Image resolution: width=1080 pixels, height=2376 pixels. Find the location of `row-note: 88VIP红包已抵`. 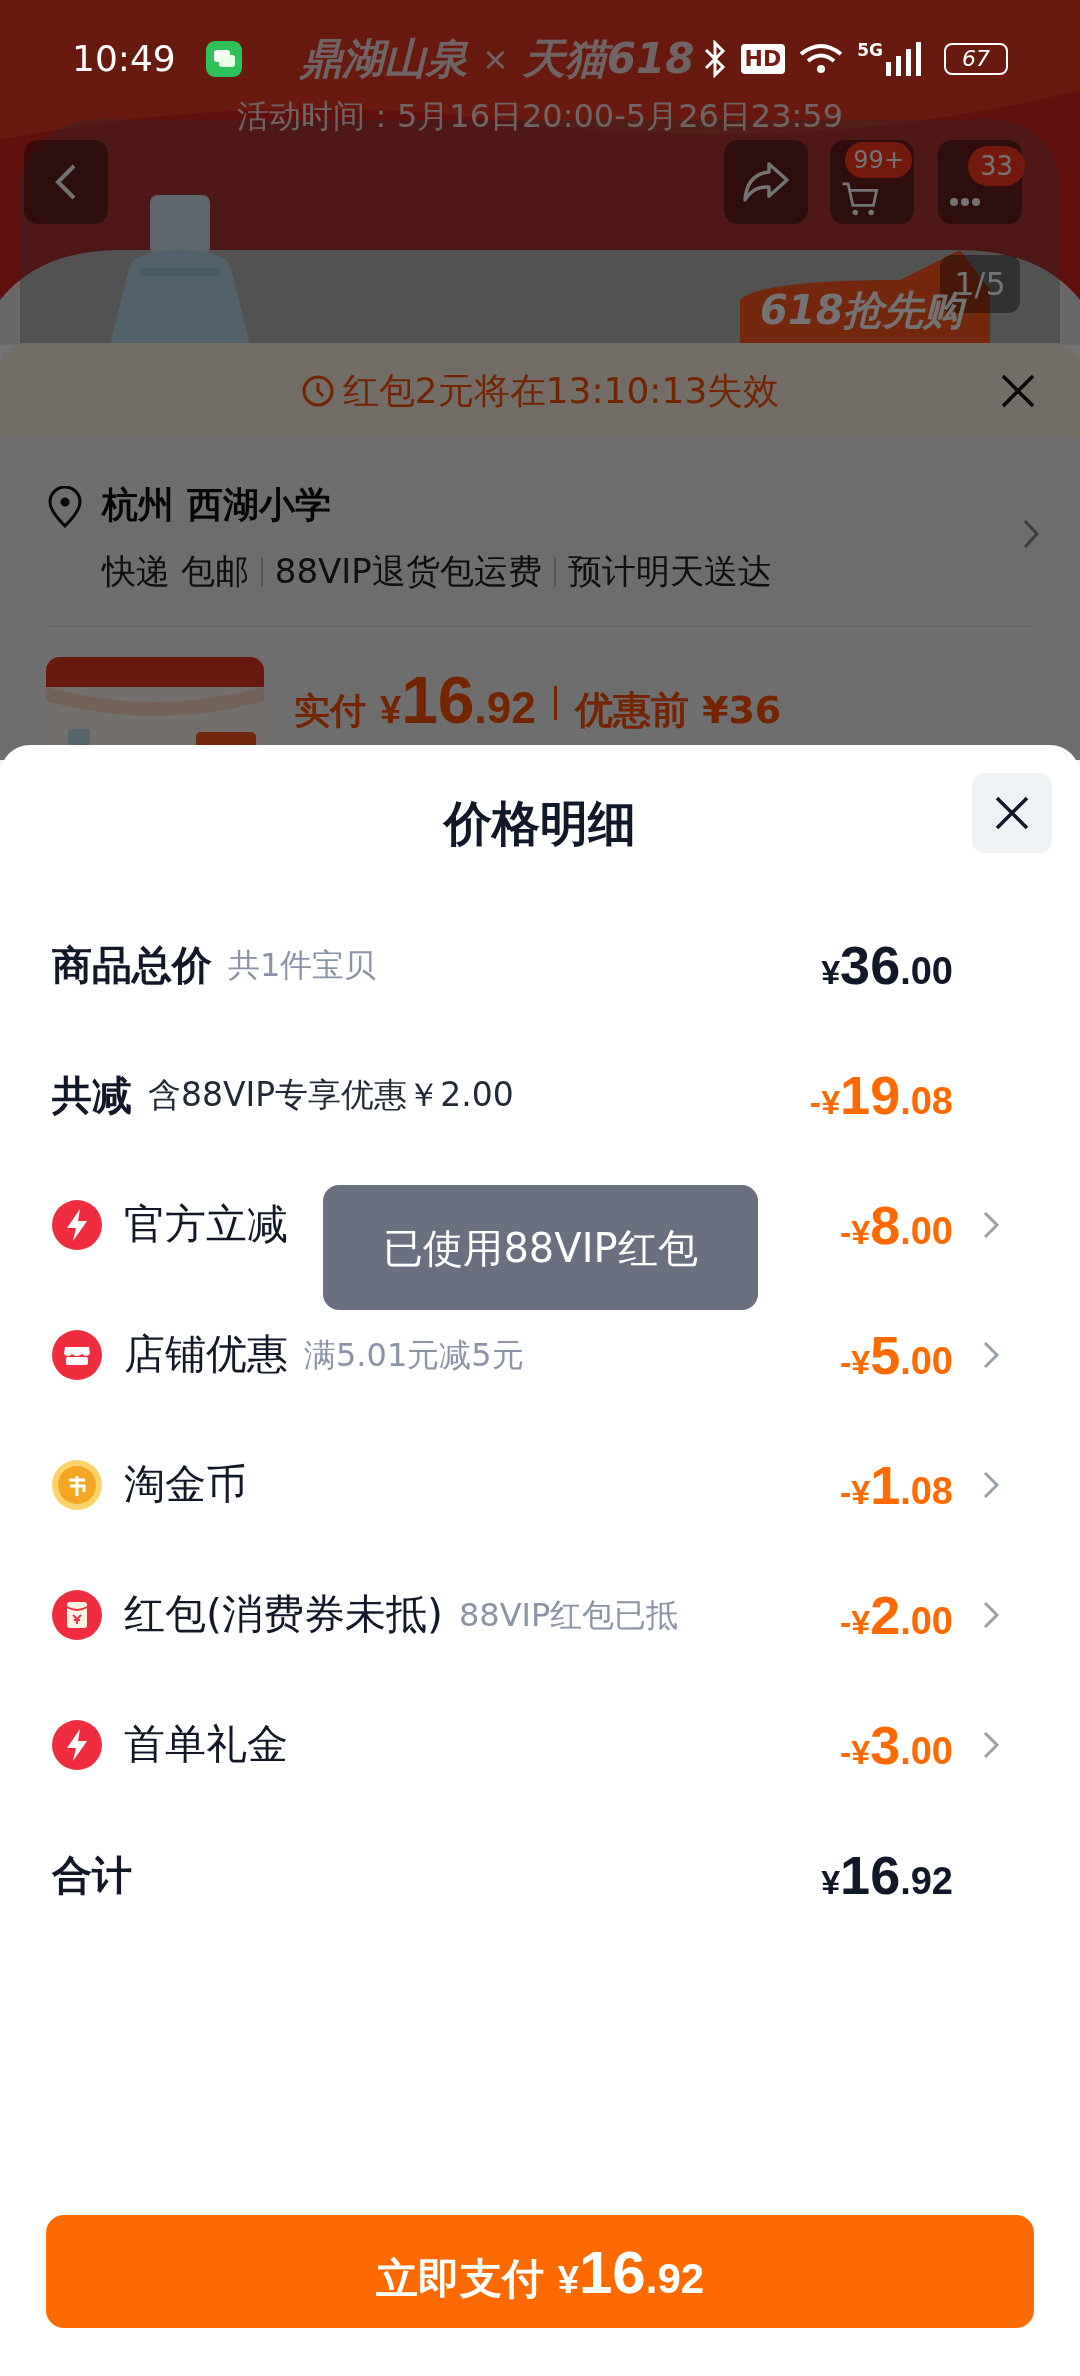

row-note: 88VIP红包已抵 is located at coordinates (569, 1615).